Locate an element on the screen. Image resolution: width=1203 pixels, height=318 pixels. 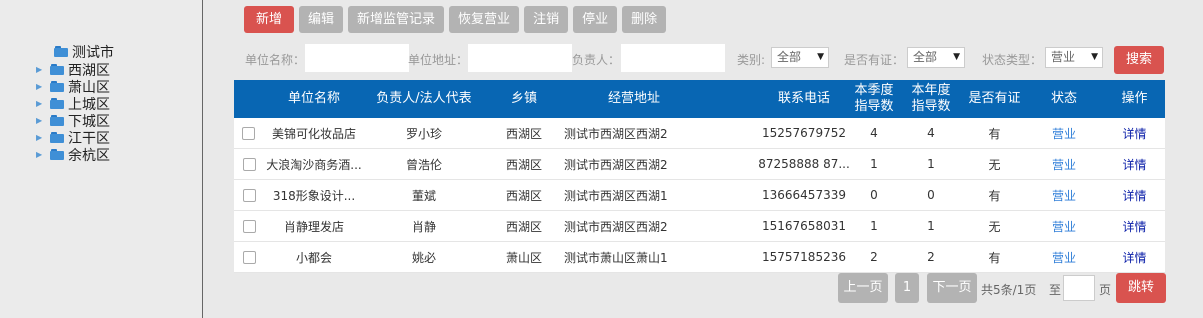
search-button: 搜索 is located at coordinates (1139, 60).